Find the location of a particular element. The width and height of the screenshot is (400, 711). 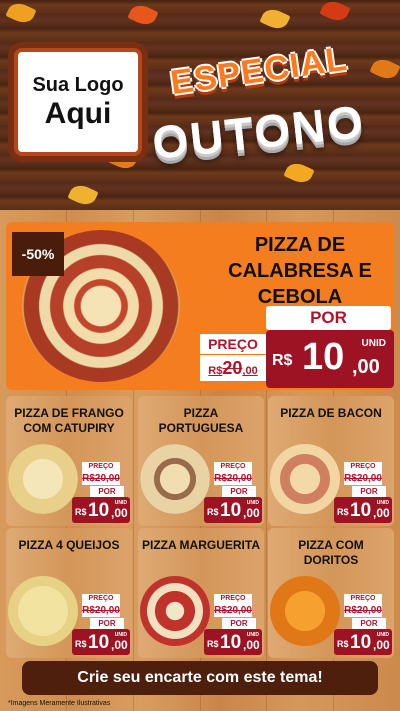

pizza-card-name: PIZZA DE BACON is located at coordinates (331, 413).